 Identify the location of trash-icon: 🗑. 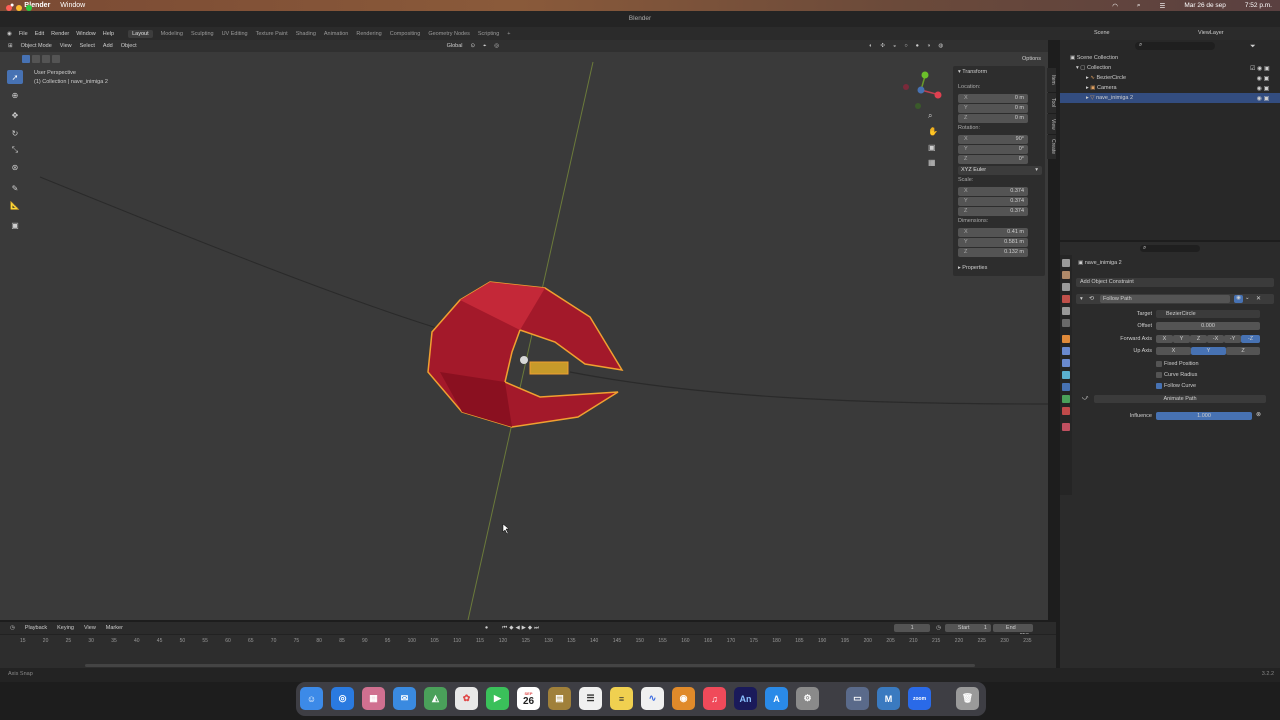
(967, 698).